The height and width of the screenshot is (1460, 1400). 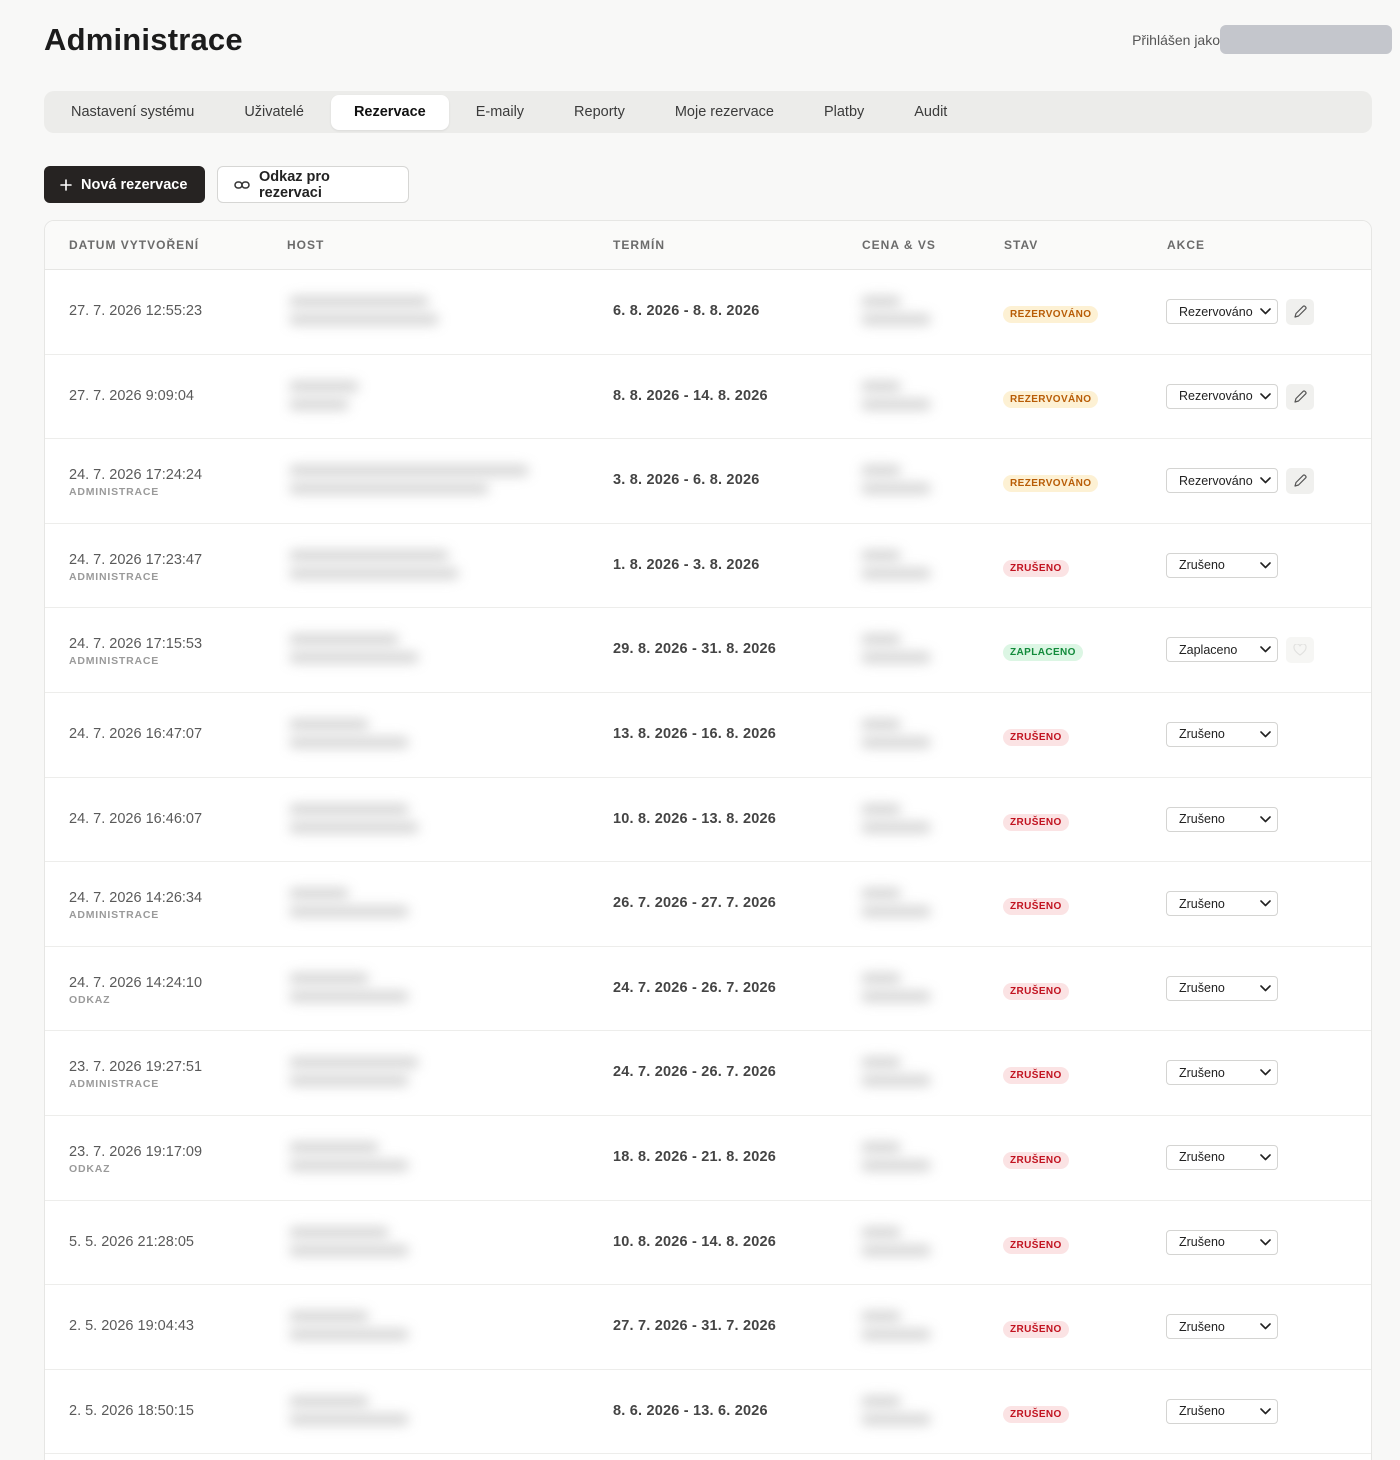 I want to click on page-title: Administrace, so click(x=143, y=39).